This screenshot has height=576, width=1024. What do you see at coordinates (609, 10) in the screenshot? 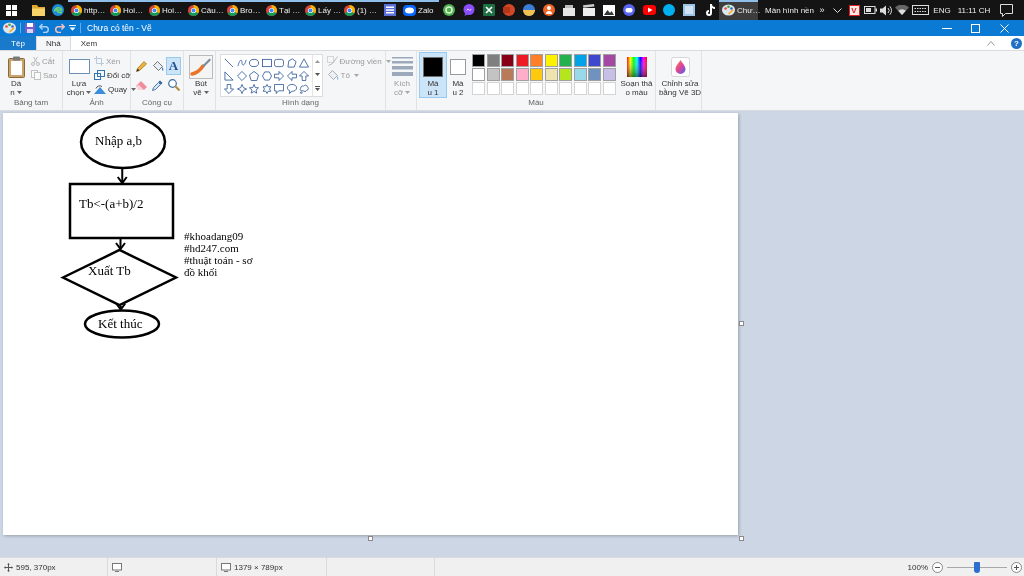
I see `image-icon` at bounding box center [609, 10].